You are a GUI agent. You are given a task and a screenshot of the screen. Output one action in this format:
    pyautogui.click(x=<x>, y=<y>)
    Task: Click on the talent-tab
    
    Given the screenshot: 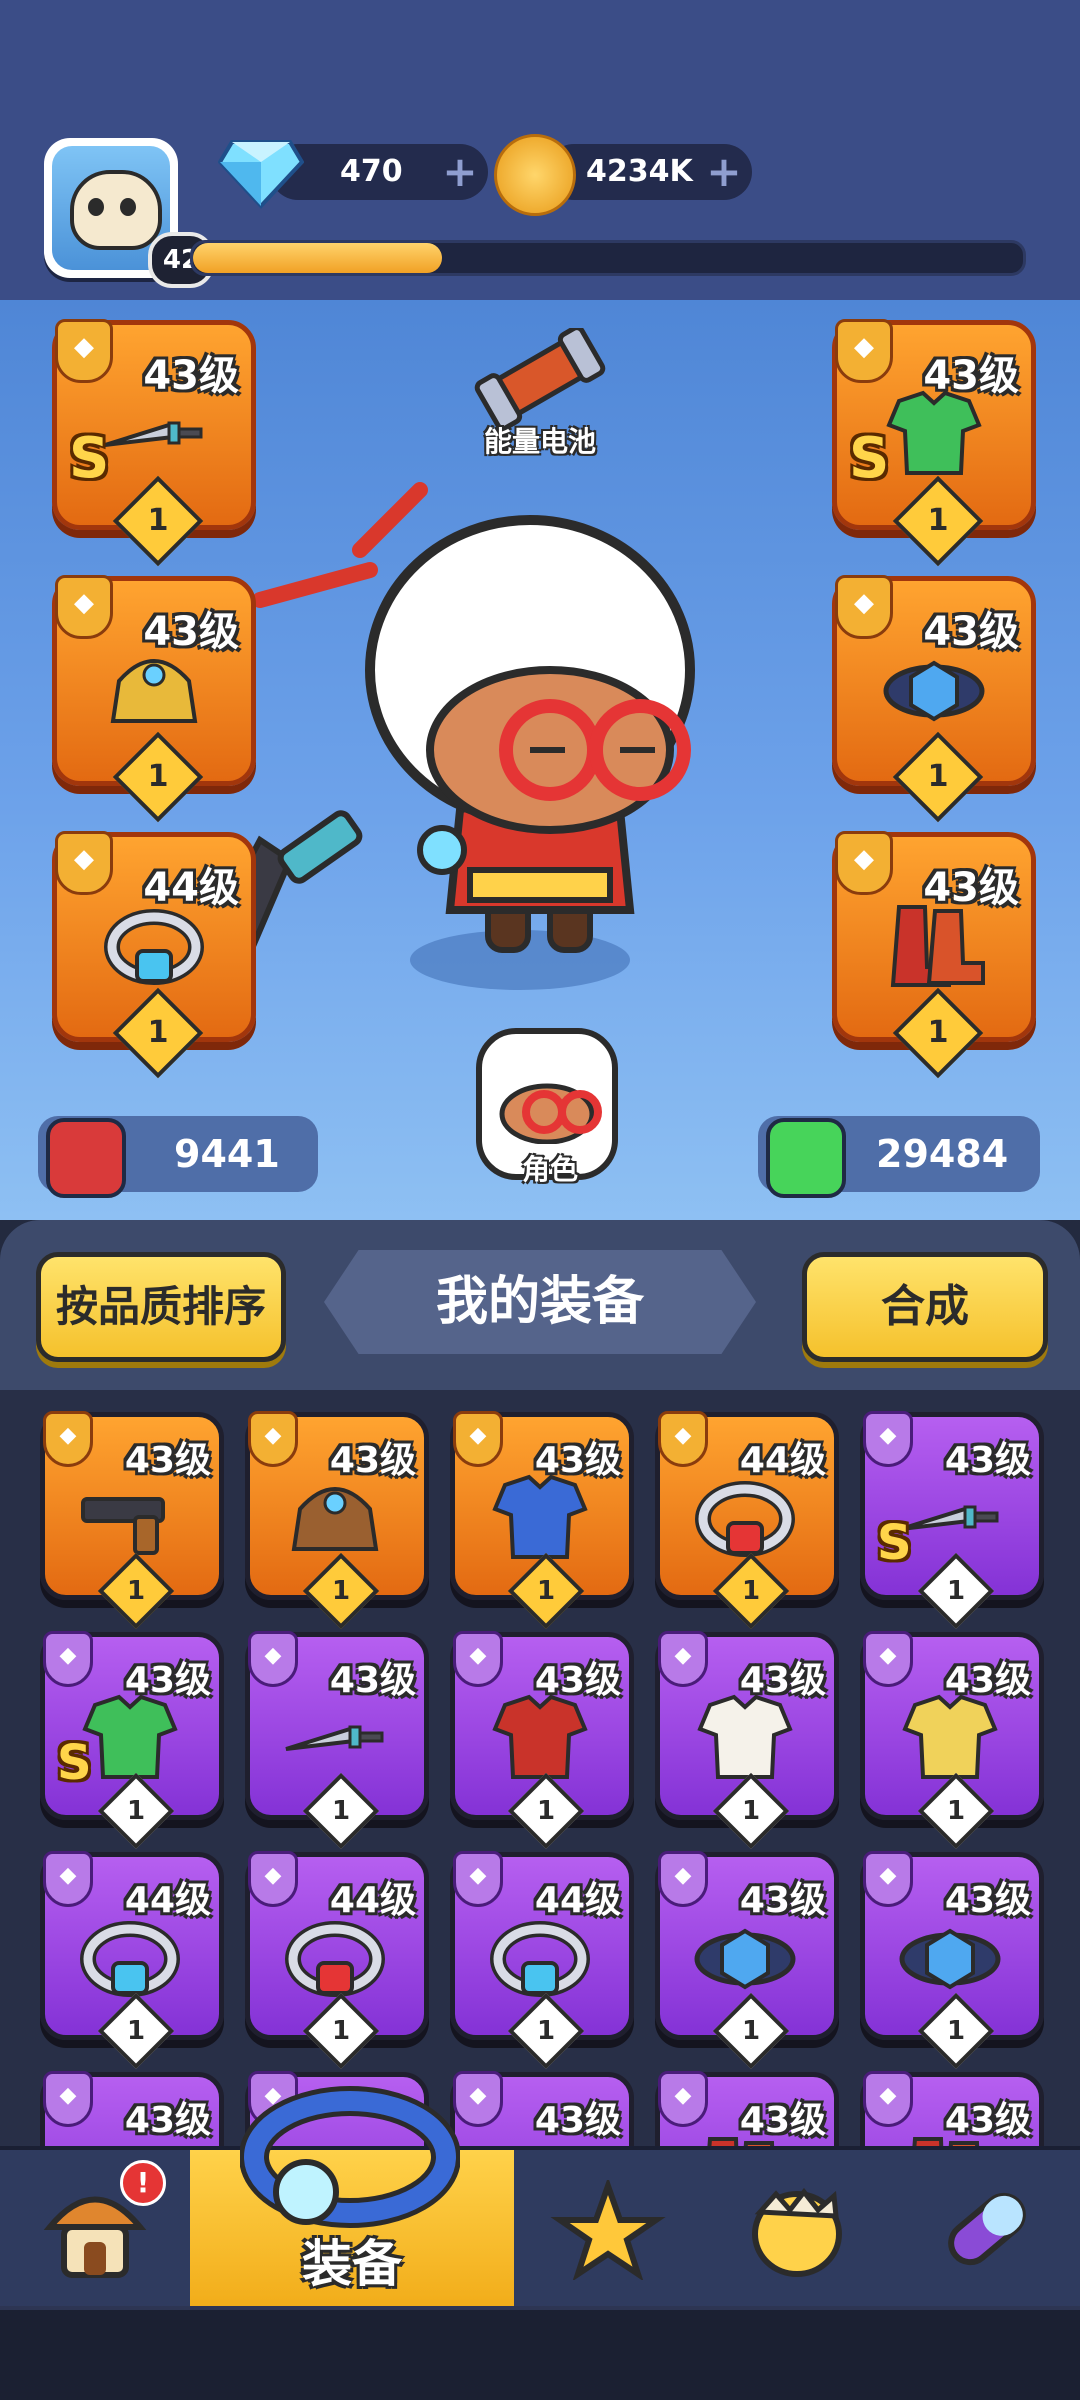 What is the action you would take?
    pyautogui.click(x=986, y=2228)
    